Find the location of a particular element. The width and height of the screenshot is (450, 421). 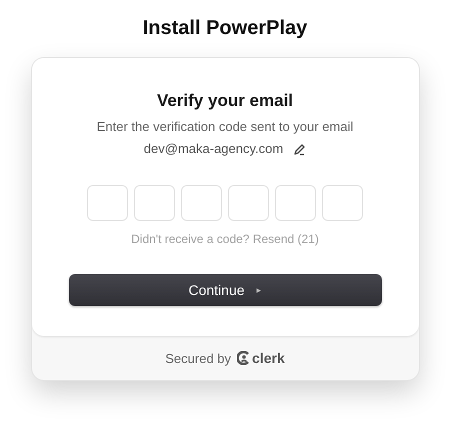

secured-by-label: Secured by is located at coordinates (198, 358).